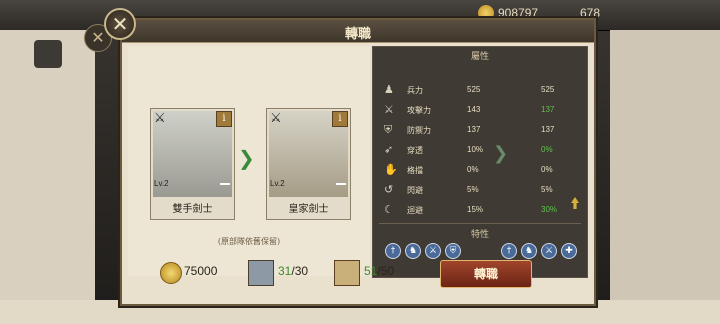 The height and width of the screenshot is (324, 720). Describe the element at coordinates (480, 171) in the screenshot. I see `stat-row: ✋ 格擋 0% 0%` at that location.